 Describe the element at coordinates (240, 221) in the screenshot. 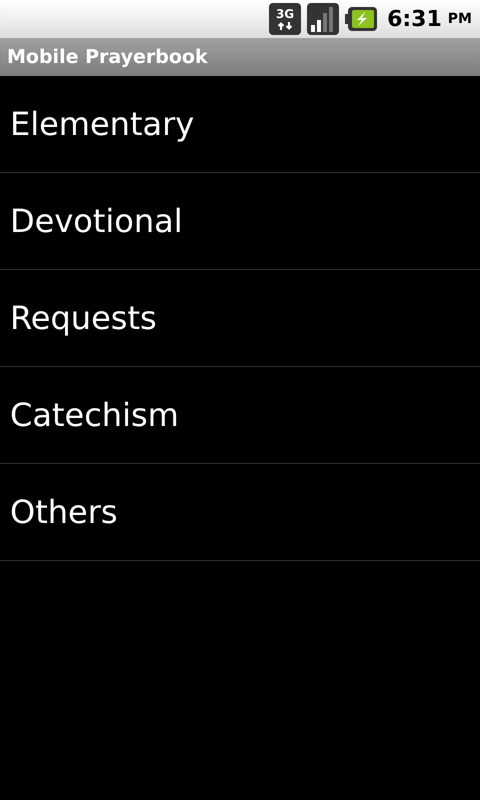

I see `menu-item: Devotional` at that location.